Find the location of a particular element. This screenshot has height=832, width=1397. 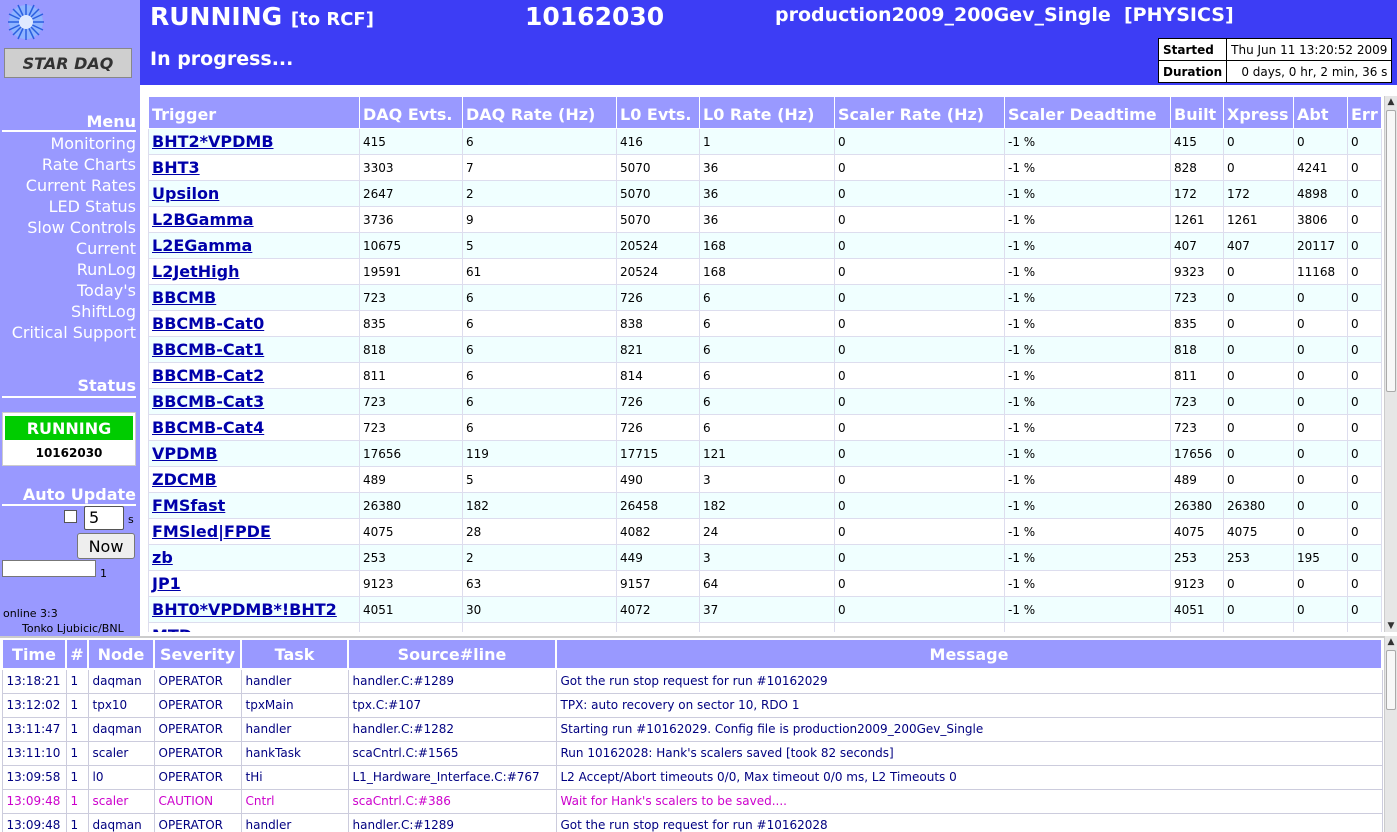

table-cell: 723 is located at coordinates (1197, 427).